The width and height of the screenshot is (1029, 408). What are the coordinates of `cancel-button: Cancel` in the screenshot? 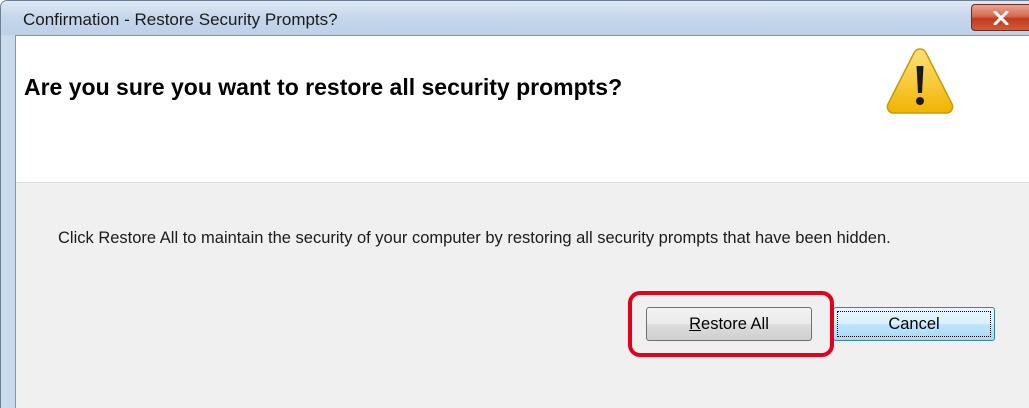 It's located at (914, 324).